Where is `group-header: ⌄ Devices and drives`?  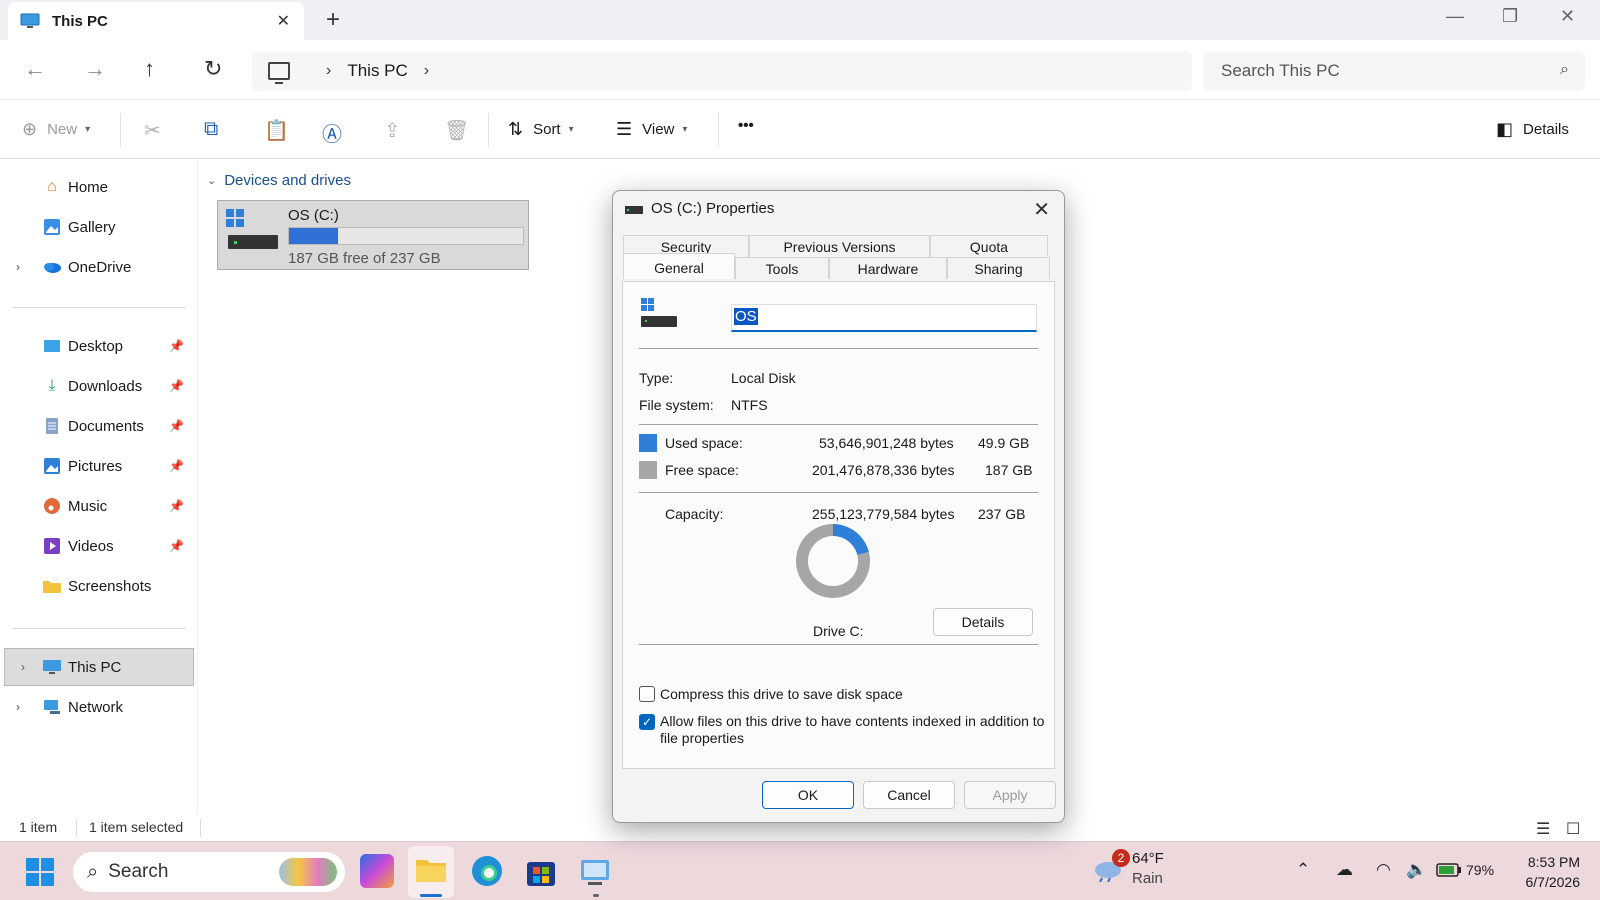 group-header: ⌄ Devices and drives is located at coordinates (279, 180).